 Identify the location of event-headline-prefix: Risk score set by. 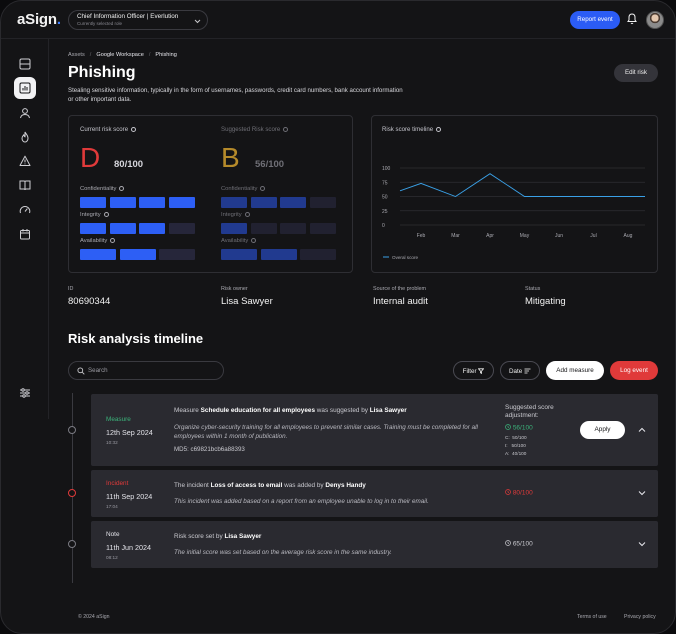
(198, 536).